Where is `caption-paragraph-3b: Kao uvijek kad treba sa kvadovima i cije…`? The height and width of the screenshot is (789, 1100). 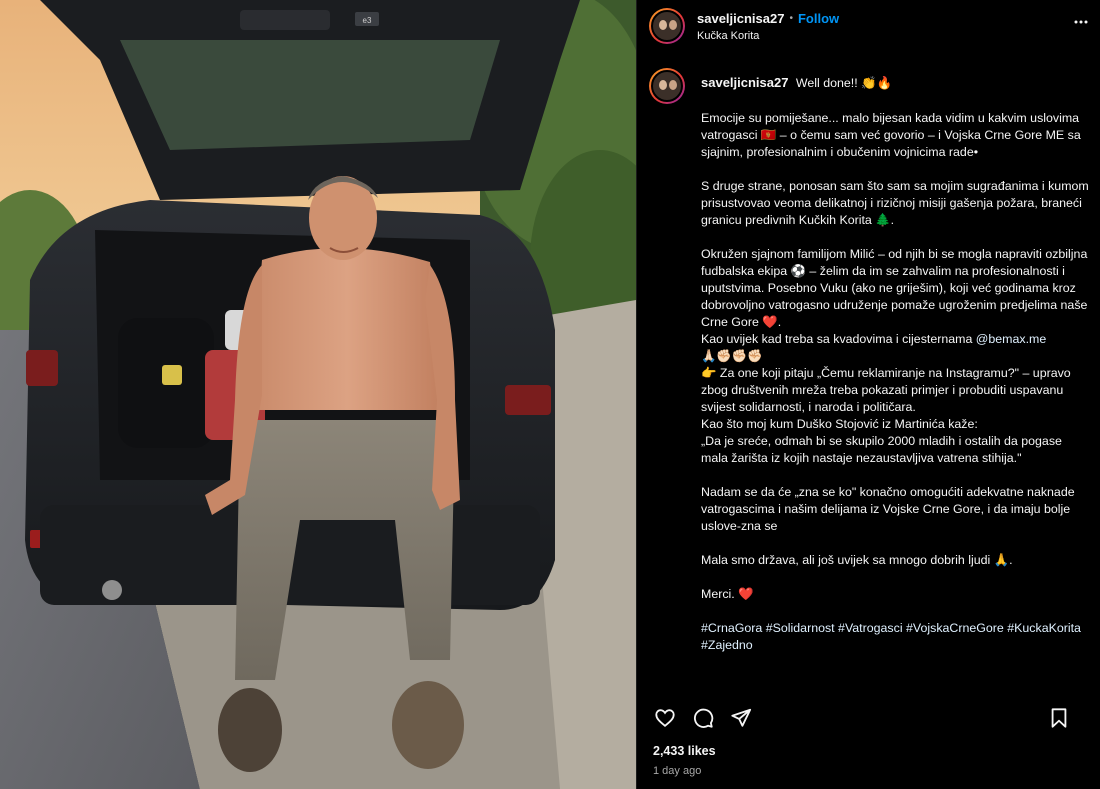
caption-paragraph-3b: Kao uvijek kad treba sa kvadovima i cije… is located at coordinates (895, 339).